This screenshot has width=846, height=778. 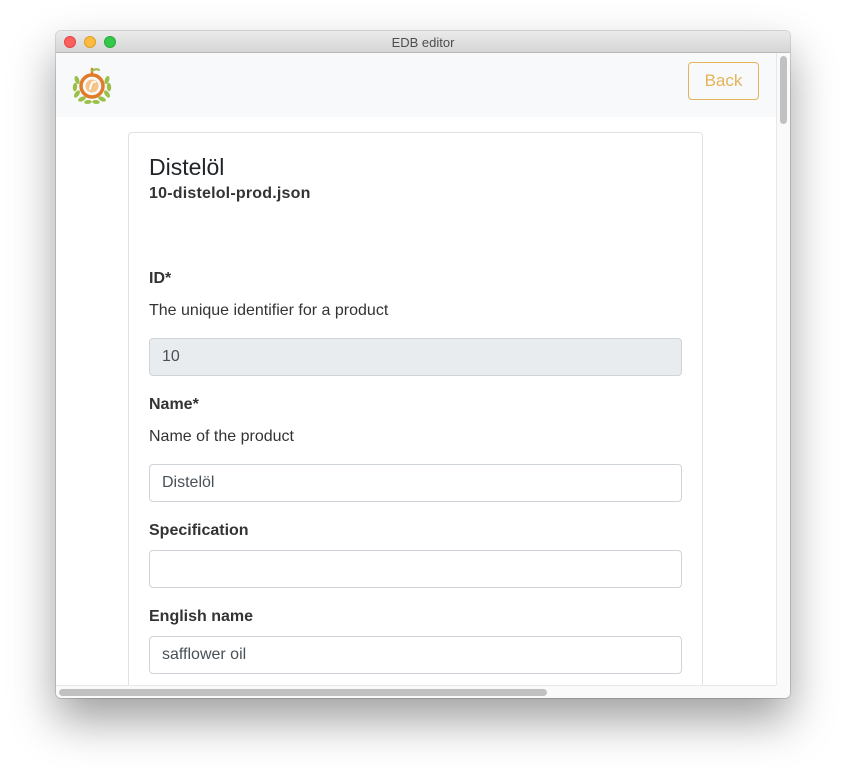 I want to click on product-title: Distelöl, so click(x=187, y=167).